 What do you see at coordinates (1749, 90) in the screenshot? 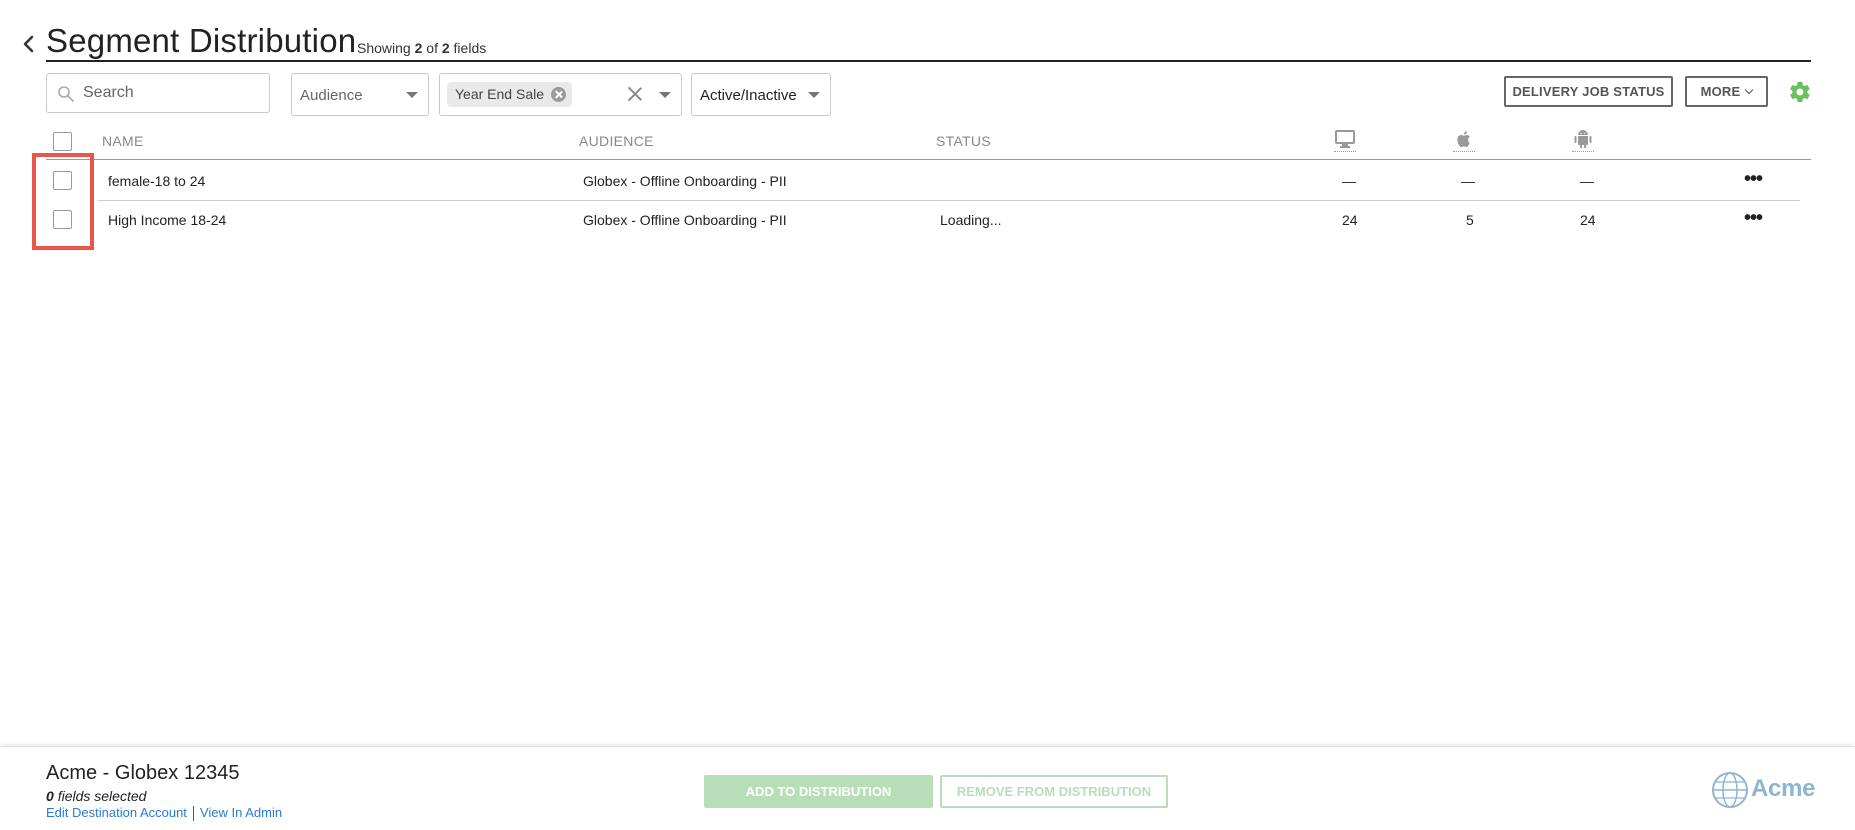
I see `chevron-down-icon` at bounding box center [1749, 90].